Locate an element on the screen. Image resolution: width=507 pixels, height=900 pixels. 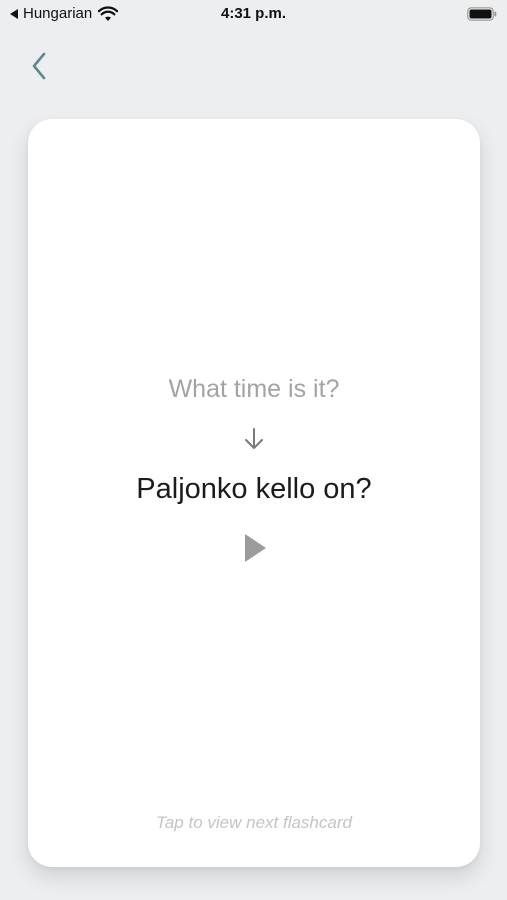
play-icon is located at coordinates (255, 548).